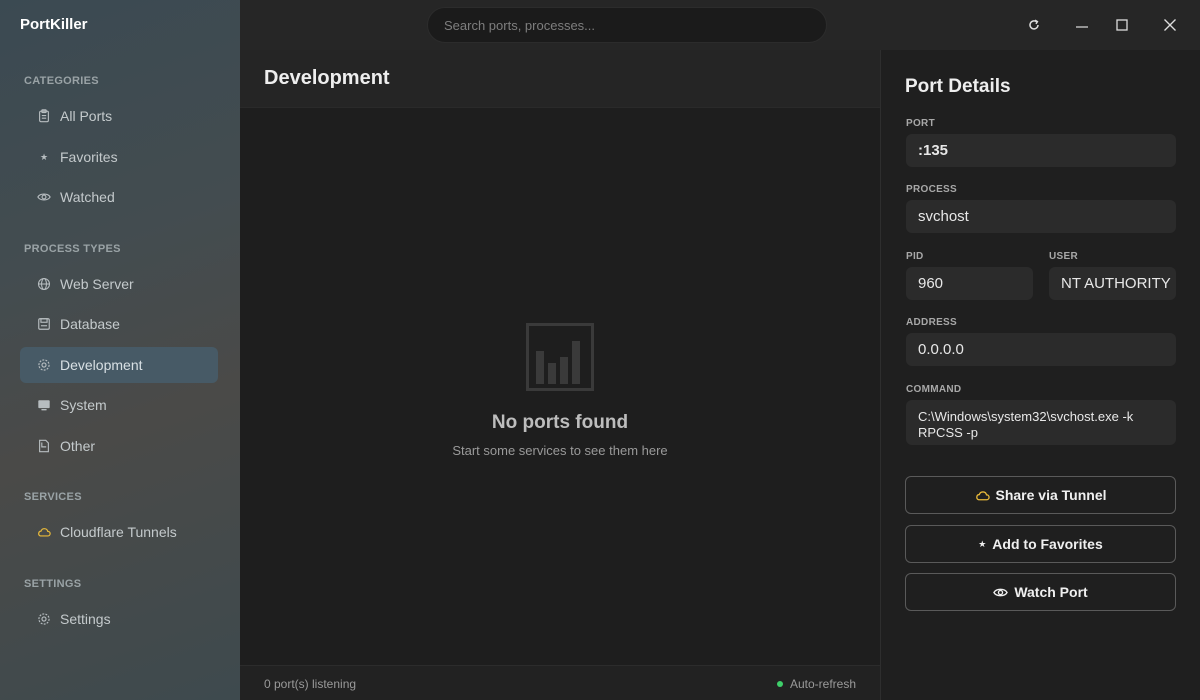 This screenshot has height=700, width=1200. Describe the element at coordinates (119, 619) in the screenshot. I see `sidebar-item-settings: Settings` at that location.